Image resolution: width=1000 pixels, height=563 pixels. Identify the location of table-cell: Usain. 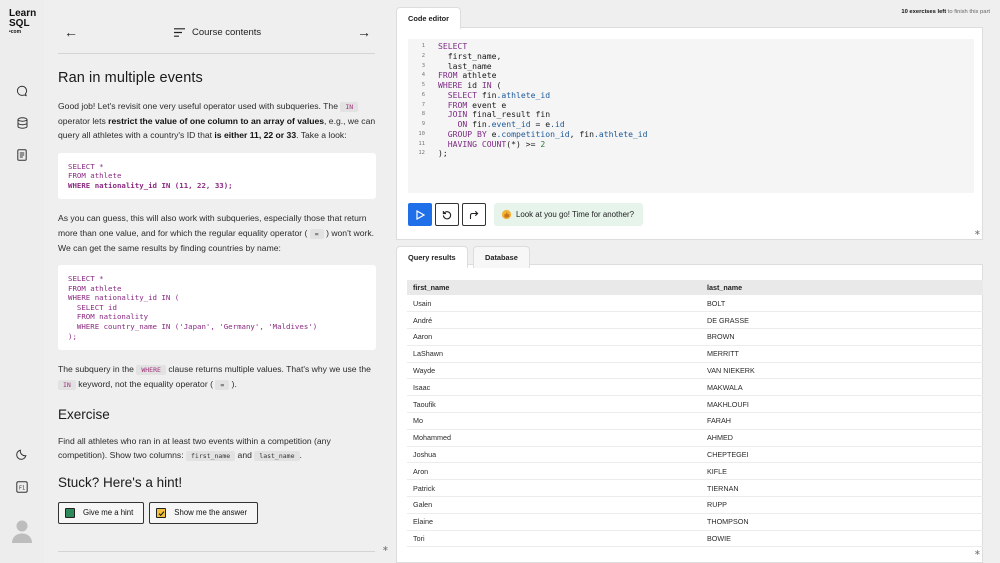
(554, 304).